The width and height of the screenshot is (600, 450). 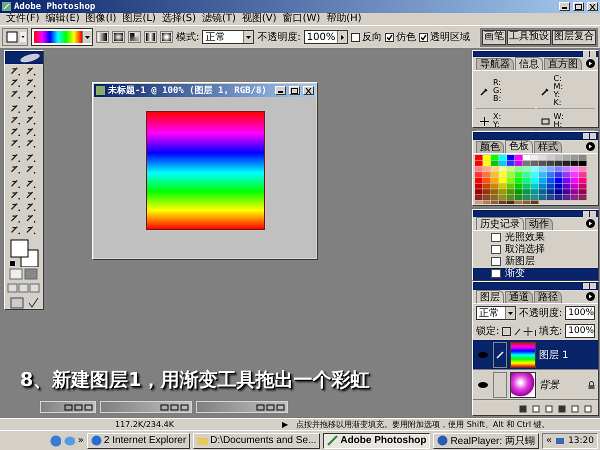 I want to click on document-size: 117.2K/234.4K, so click(x=144, y=424).